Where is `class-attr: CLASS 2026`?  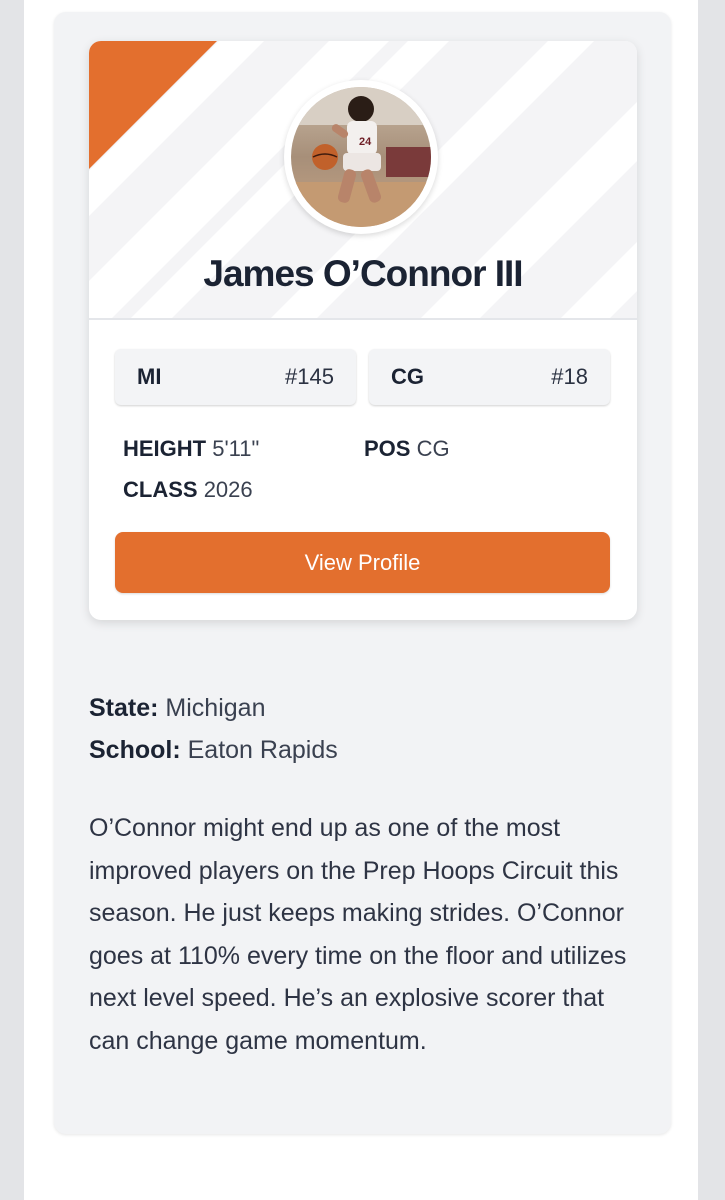 class-attr: CLASS 2026 is located at coordinates (188, 490).